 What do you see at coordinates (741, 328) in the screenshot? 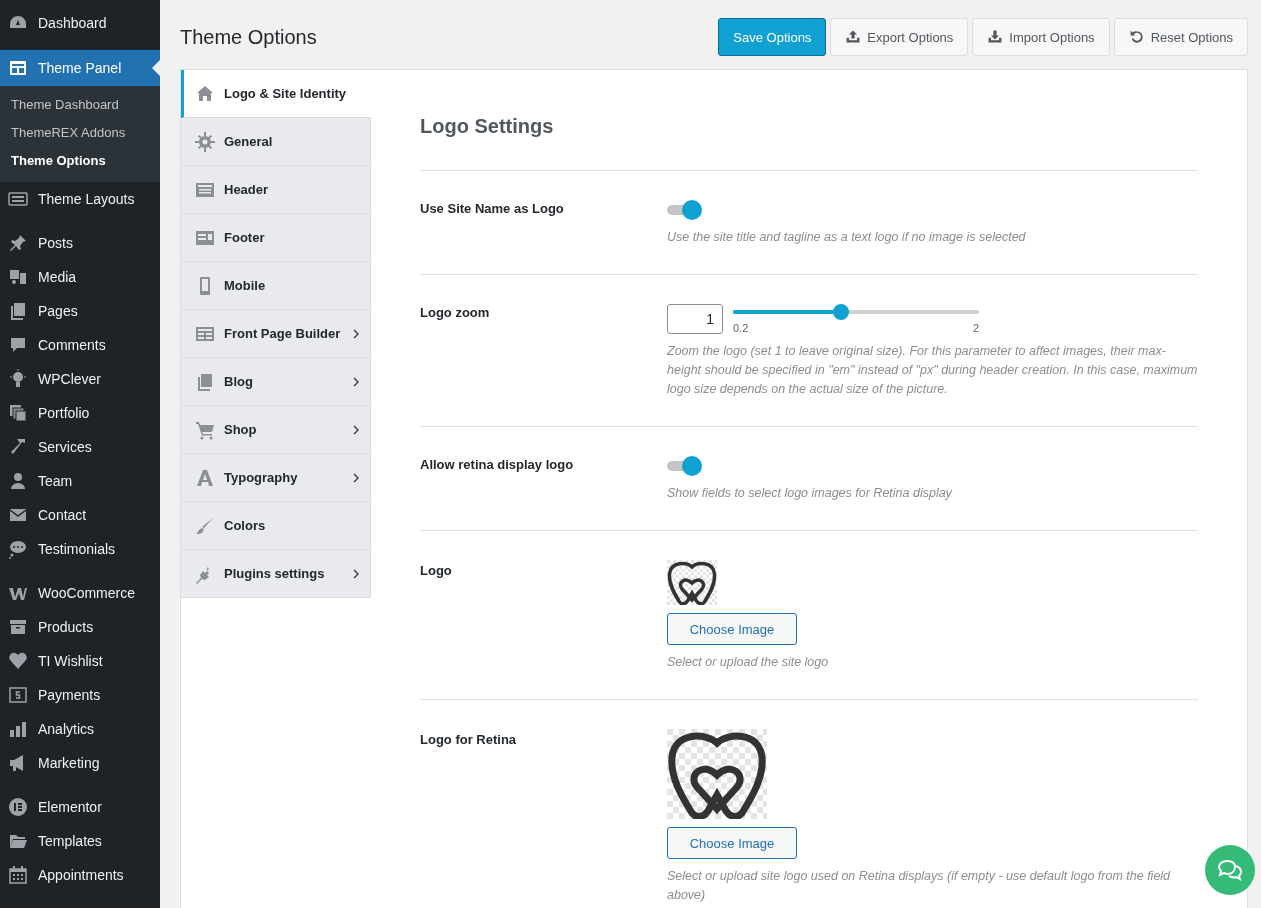
I see `slider-min-label: 0.2` at bounding box center [741, 328].